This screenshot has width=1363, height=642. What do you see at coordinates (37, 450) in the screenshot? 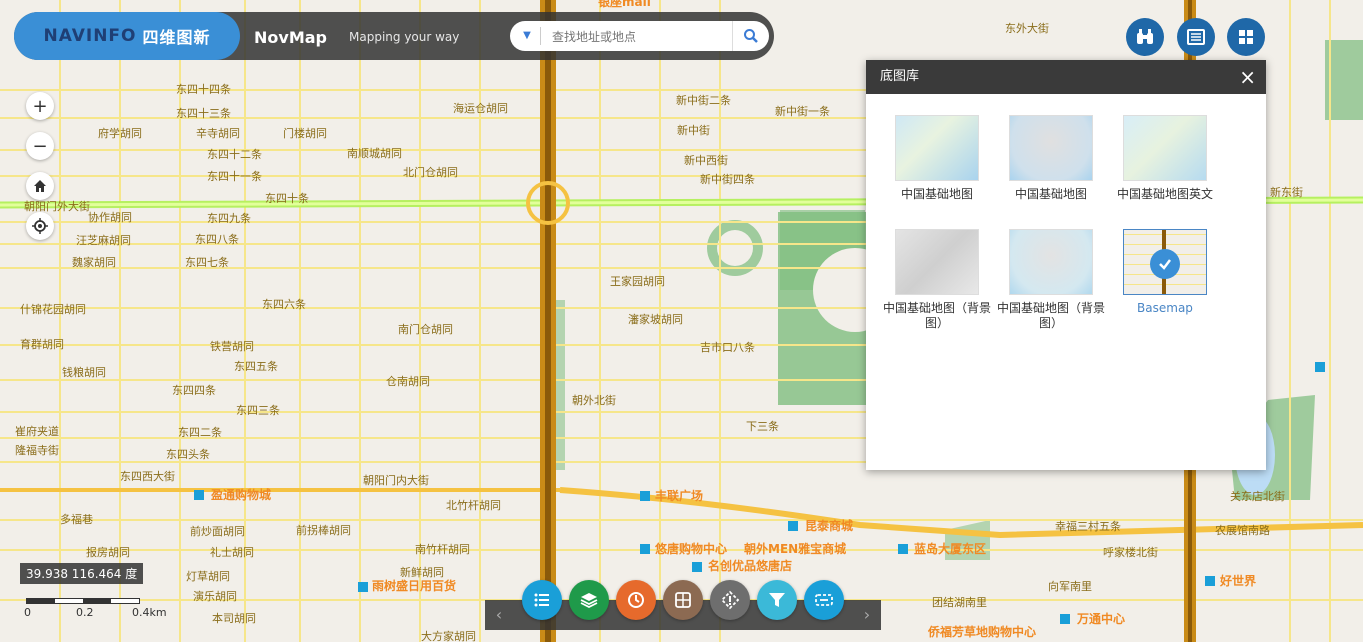
I see `street-label: 隆福寺街` at bounding box center [37, 450].